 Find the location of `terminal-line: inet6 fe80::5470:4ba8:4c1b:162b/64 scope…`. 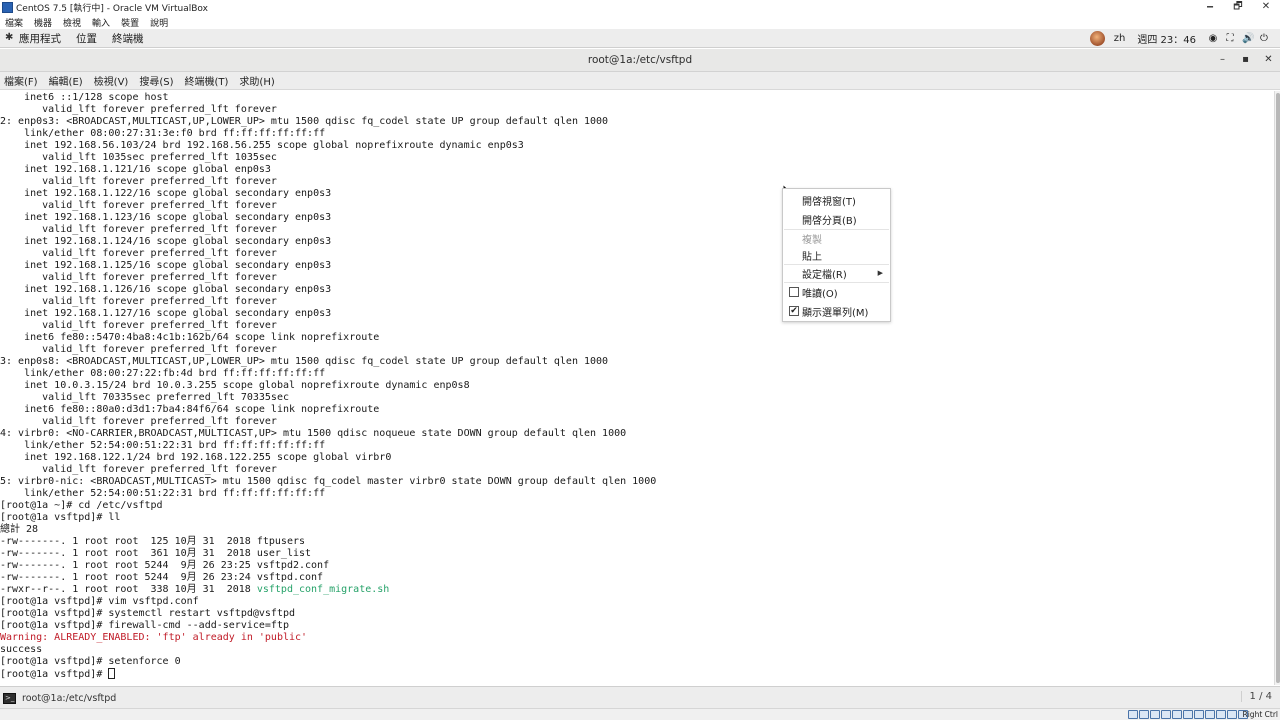

terminal-line: inet6 fe80::5470:4ba8:4c1b:162b/64 scope… is located at coordinates (637, 338).